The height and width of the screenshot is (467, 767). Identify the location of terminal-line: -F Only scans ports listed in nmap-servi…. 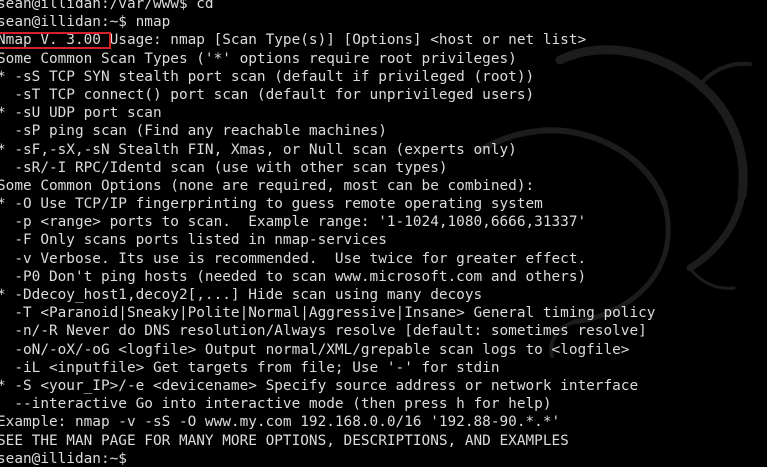
(193, 240).